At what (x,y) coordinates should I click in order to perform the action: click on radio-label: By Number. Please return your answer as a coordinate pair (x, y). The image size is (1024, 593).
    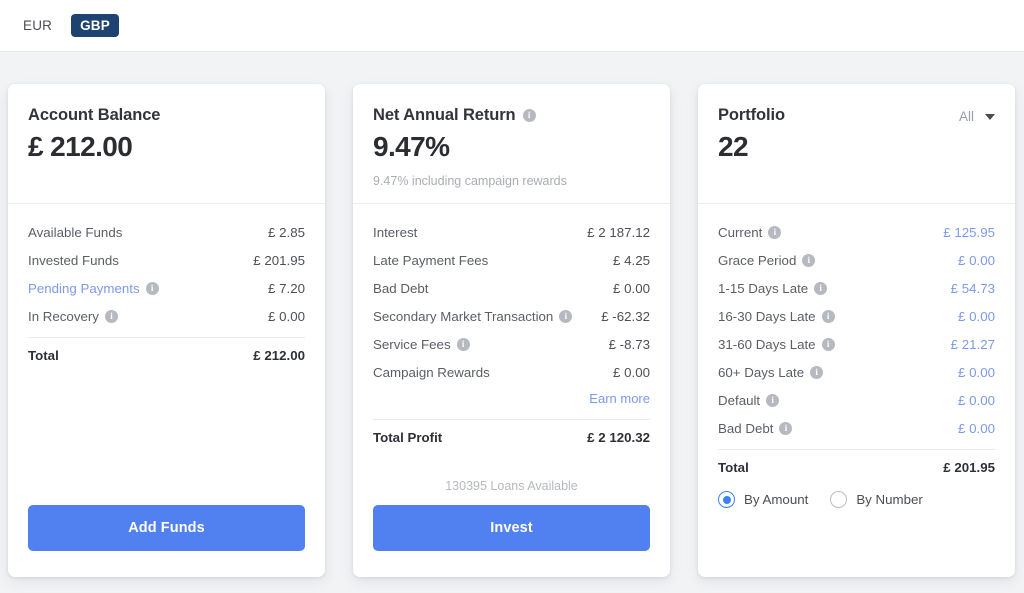
    Looking at the image, I should click on (889, 499).